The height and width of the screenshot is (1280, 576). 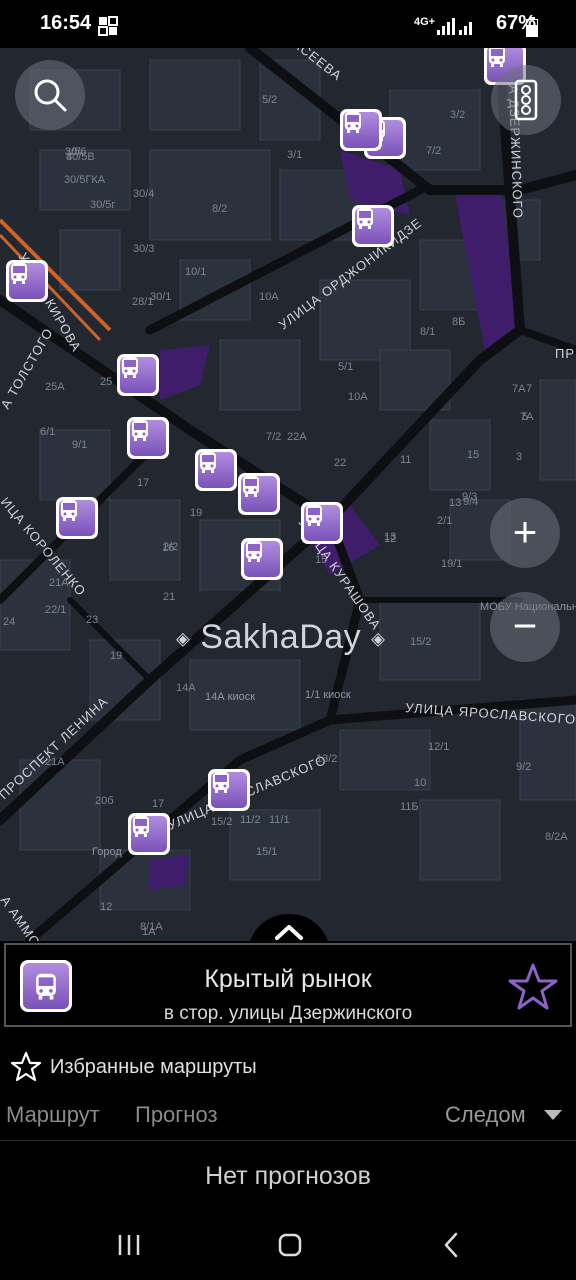 What do you see at coordinates (53, 1115) in the screenshot?
I see `tab-route: Маршрут` at bounding box center [53, 1115].